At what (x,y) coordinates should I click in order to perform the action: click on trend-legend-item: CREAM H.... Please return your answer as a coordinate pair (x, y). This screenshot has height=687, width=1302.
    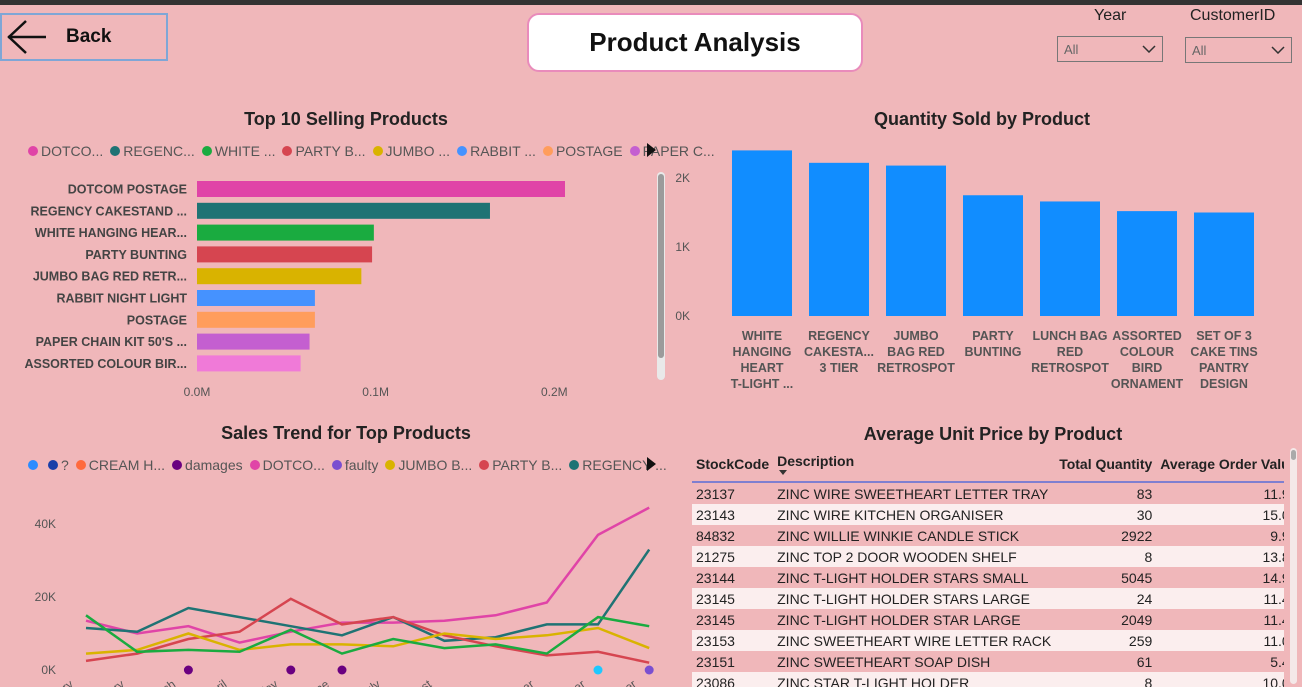
    Looking at the image, I should click on (120, 465).